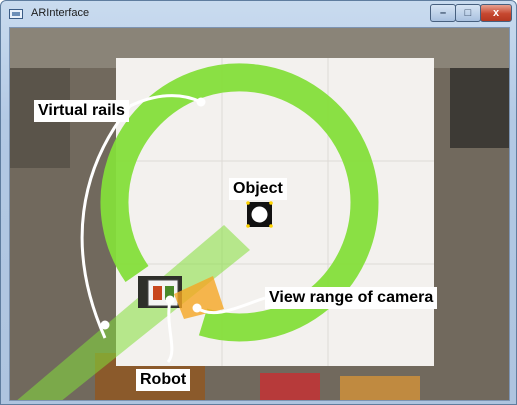 This screenshot has height=405, width=517. What do you see at coordinates (157, 293) in the screenshot?
I see `robot-marker-detail` at bounding box center [157, 293].